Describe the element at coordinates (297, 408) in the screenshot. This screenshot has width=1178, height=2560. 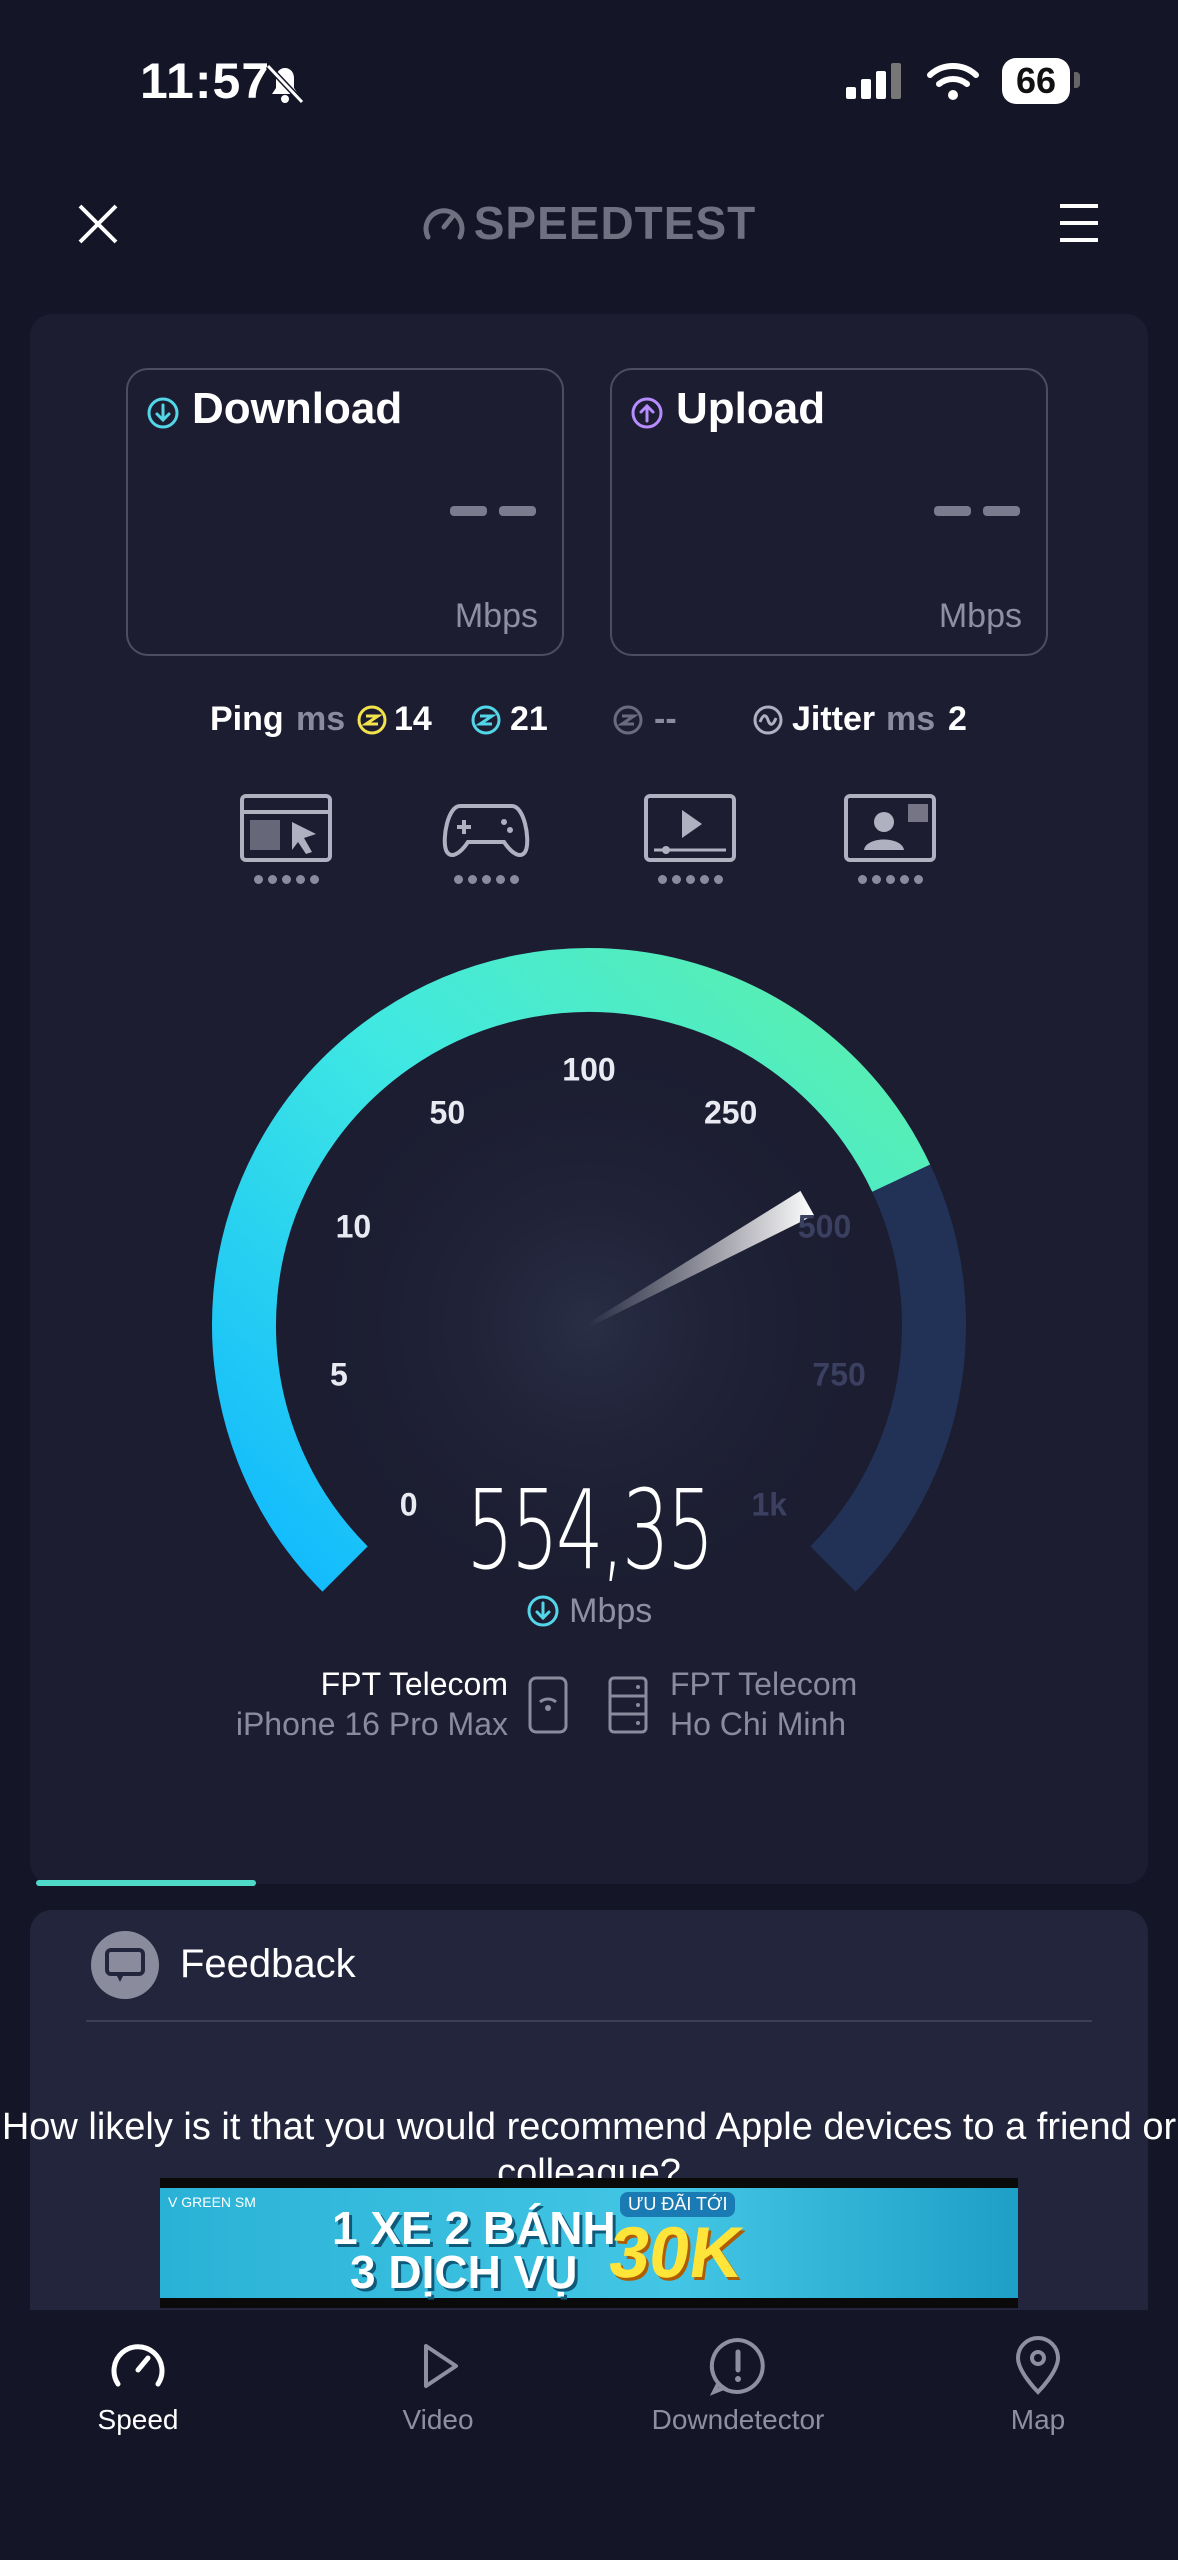
I see `download-label: Download` at that location.